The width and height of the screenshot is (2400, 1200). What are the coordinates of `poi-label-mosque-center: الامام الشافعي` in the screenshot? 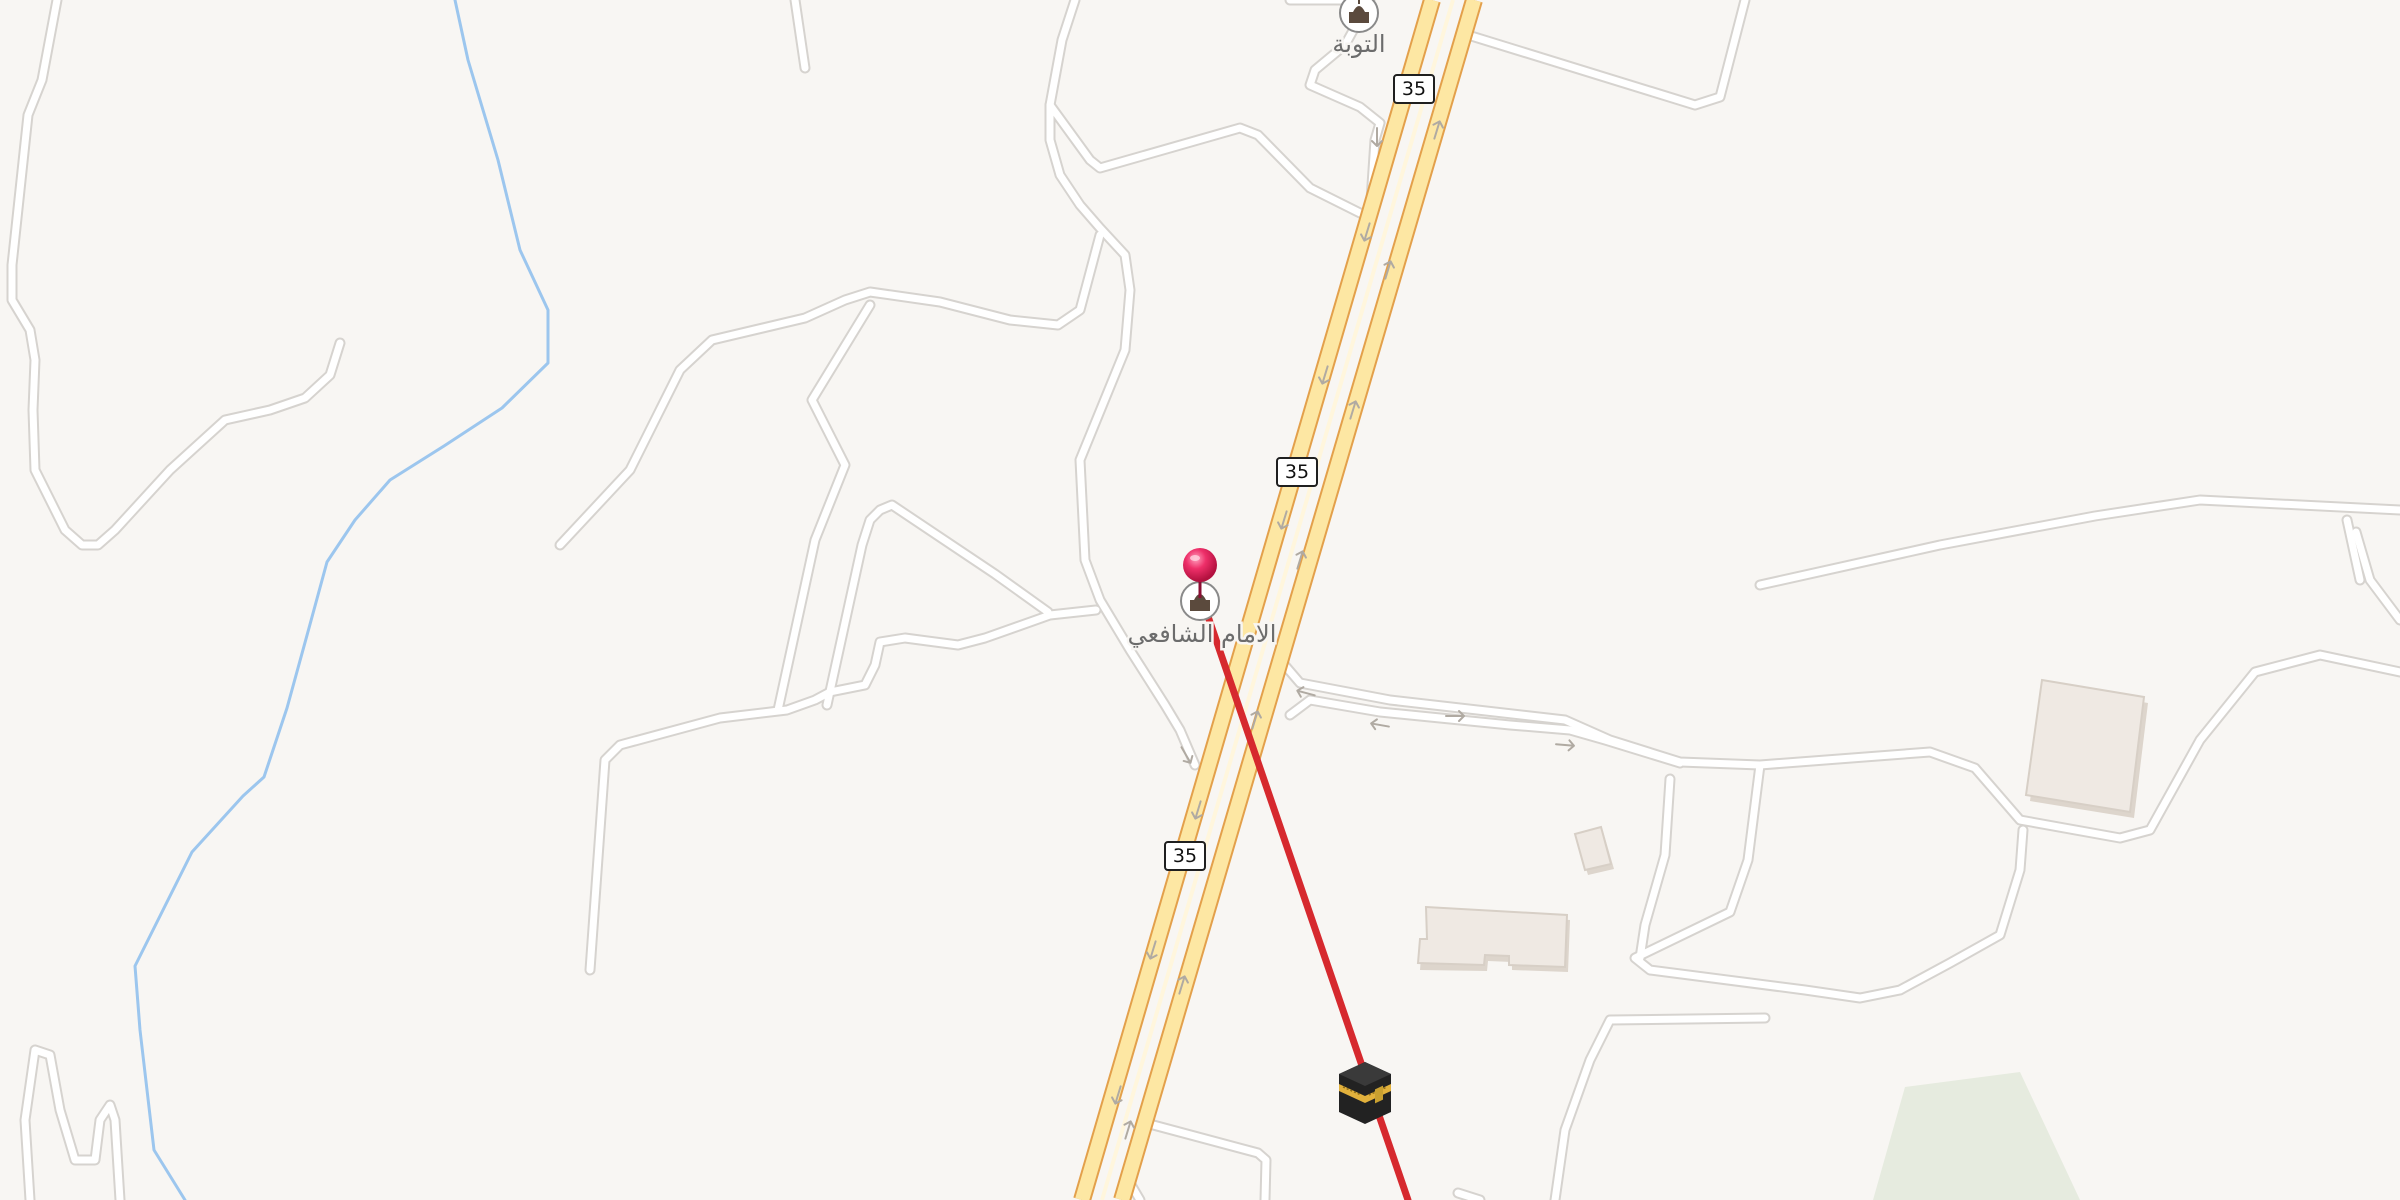 It's located at (1202, 634).